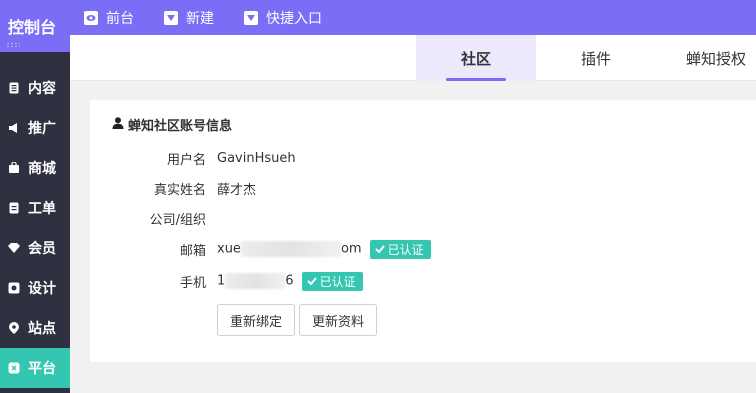  I want to click on app-title: 控制台, so click(32, 27).